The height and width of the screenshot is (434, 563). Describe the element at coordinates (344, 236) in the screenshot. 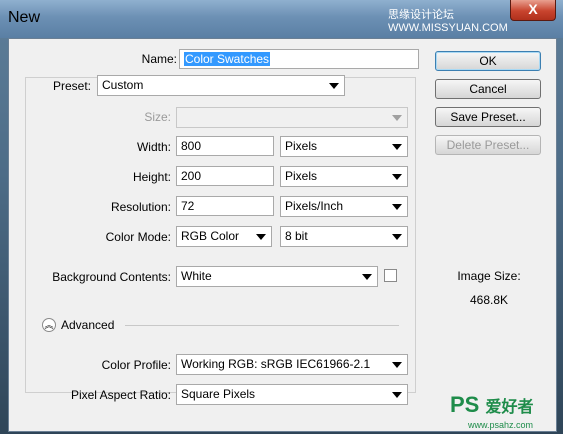

I see `bit-depth-dropdown: 8 bit` at that location.